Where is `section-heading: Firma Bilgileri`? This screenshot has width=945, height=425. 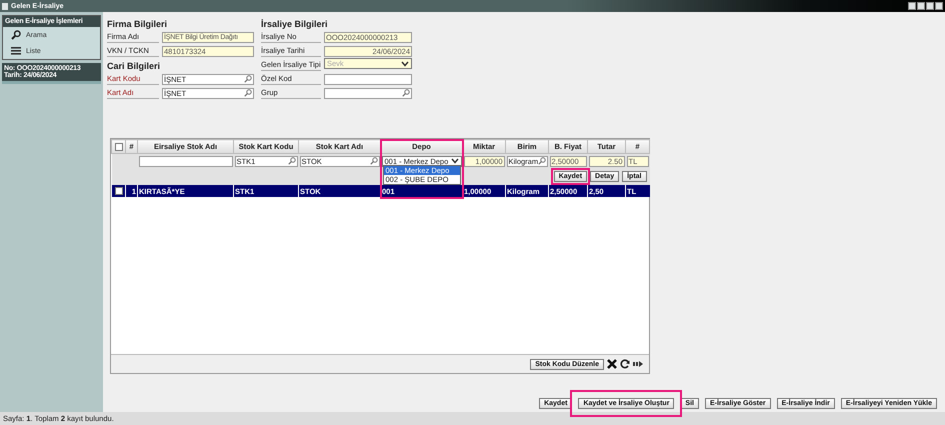
section-heading: Firma Bilgileri is located at coordinates (137, 24).